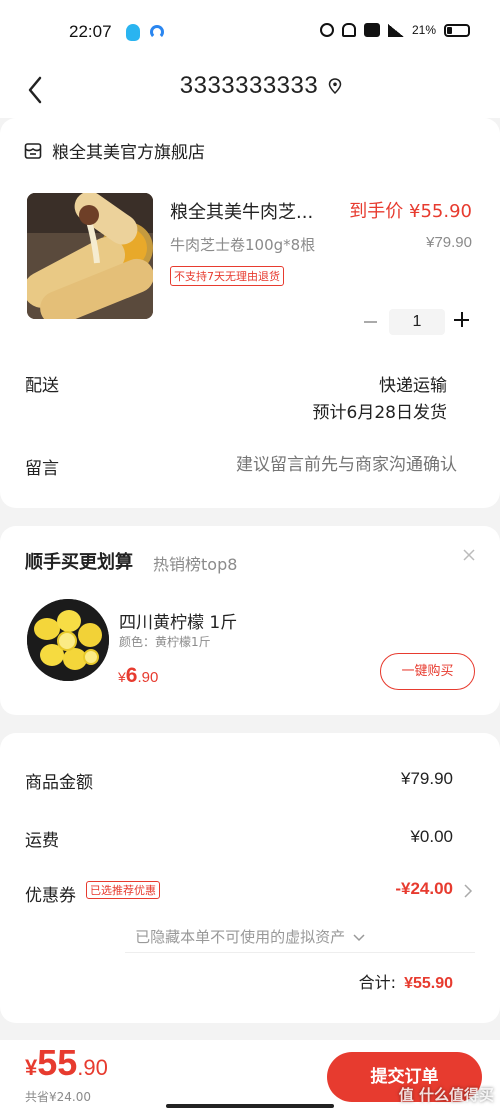  What do you see at coordinates (431, 836) in the screenshot?
I see `shipping-value: ¥0.00` at bounding box center [431, 836].